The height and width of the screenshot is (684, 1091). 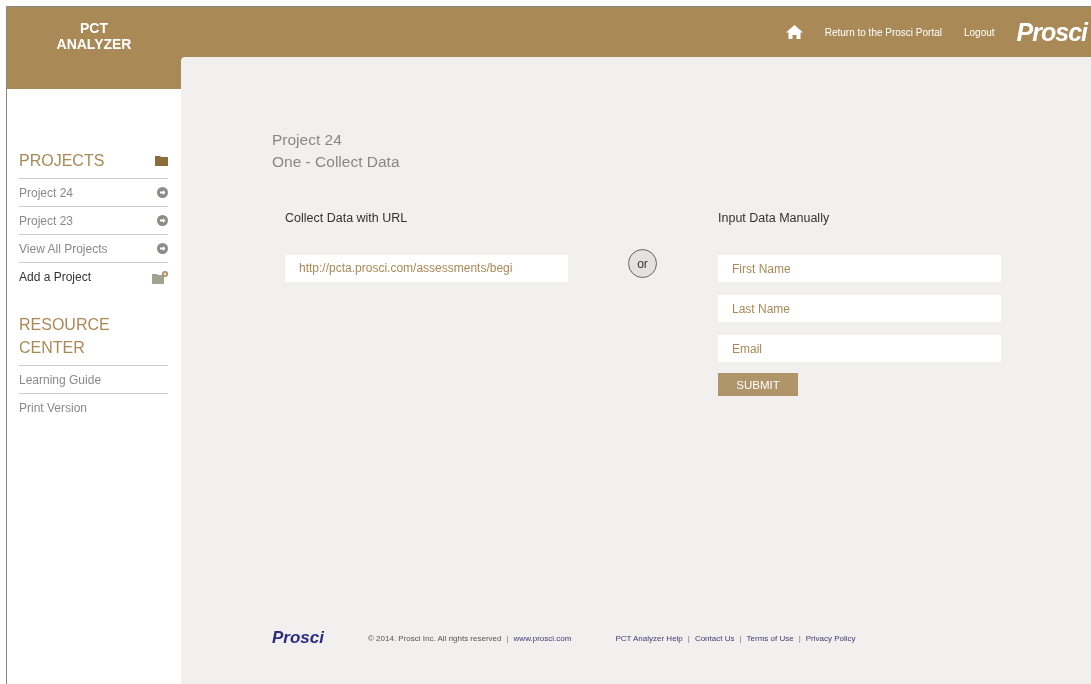 I want to click on footer-logo: Prosci, so click(x=298, y=638).